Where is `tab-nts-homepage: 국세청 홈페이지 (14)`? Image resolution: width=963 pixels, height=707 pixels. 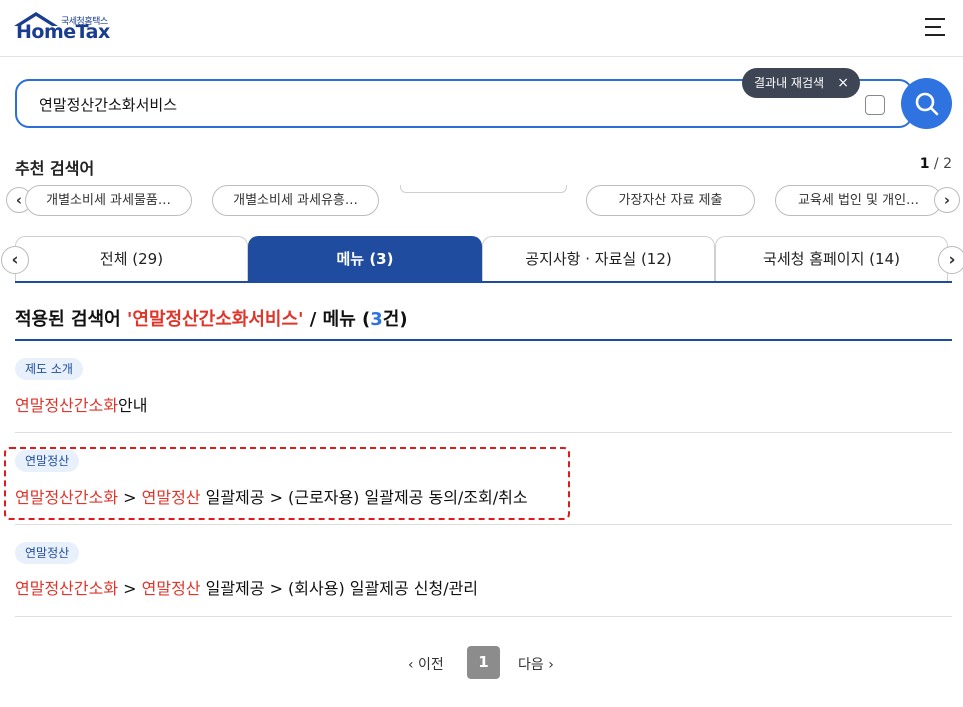
tab-nts-homepage: 국세청 홈페이지 (14) is located at coordinates (831, 259).